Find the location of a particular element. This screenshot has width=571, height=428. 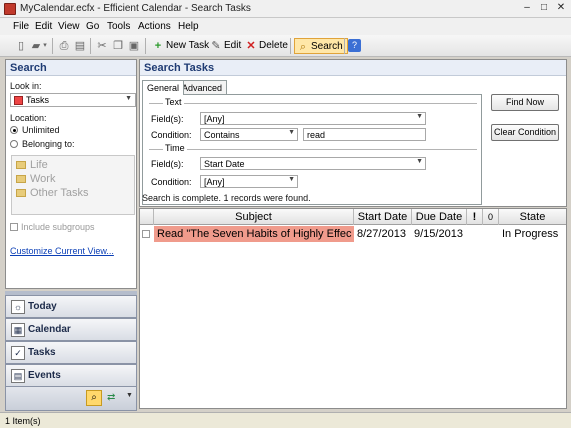

text-group-label: Text is located at coordinates (173, 102).